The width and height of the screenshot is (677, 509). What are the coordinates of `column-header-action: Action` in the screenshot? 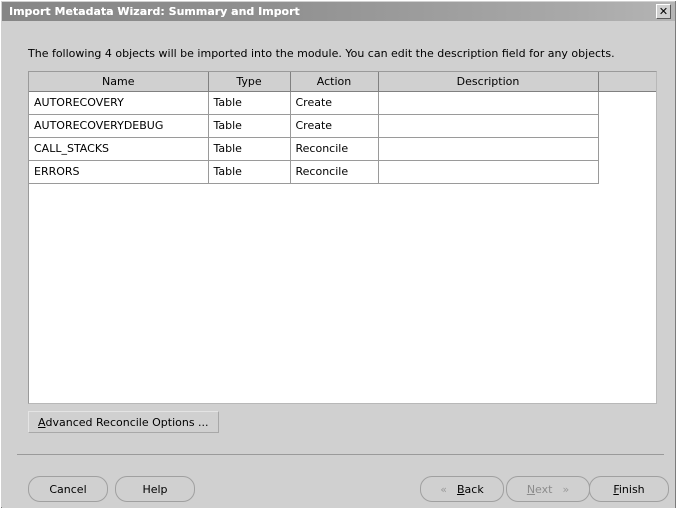 It's located at (334, 82).